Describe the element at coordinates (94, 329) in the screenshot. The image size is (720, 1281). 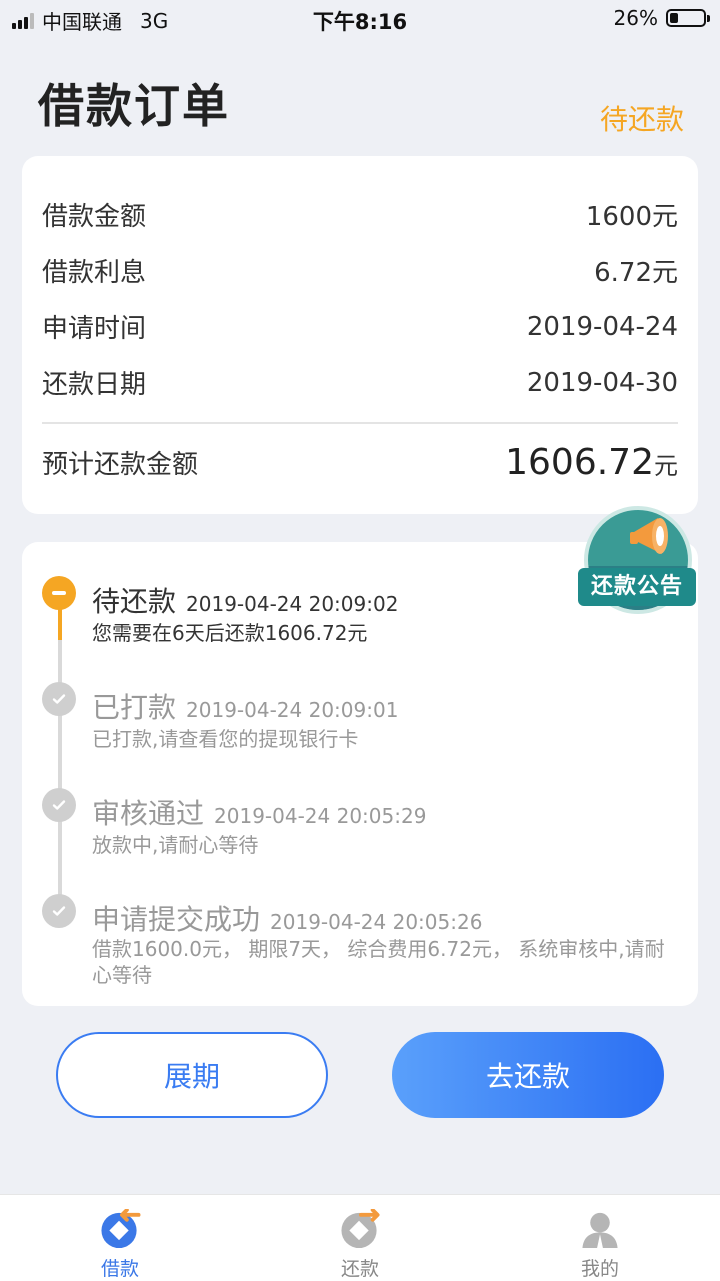
I see `summary-label: 申请时间` at that location.